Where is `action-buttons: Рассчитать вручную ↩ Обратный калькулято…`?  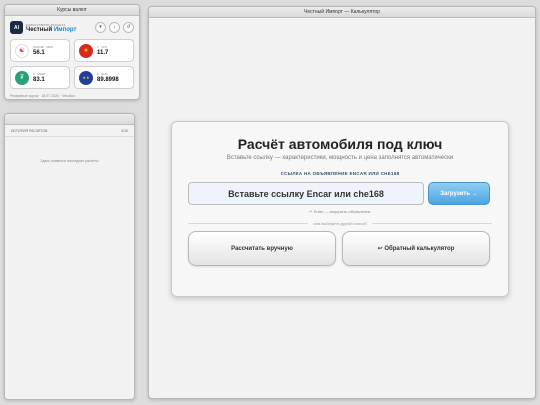
action-buttons: Рассчитать вручную ↩ Обратный калькулято… is located at coordinates (348, 248).